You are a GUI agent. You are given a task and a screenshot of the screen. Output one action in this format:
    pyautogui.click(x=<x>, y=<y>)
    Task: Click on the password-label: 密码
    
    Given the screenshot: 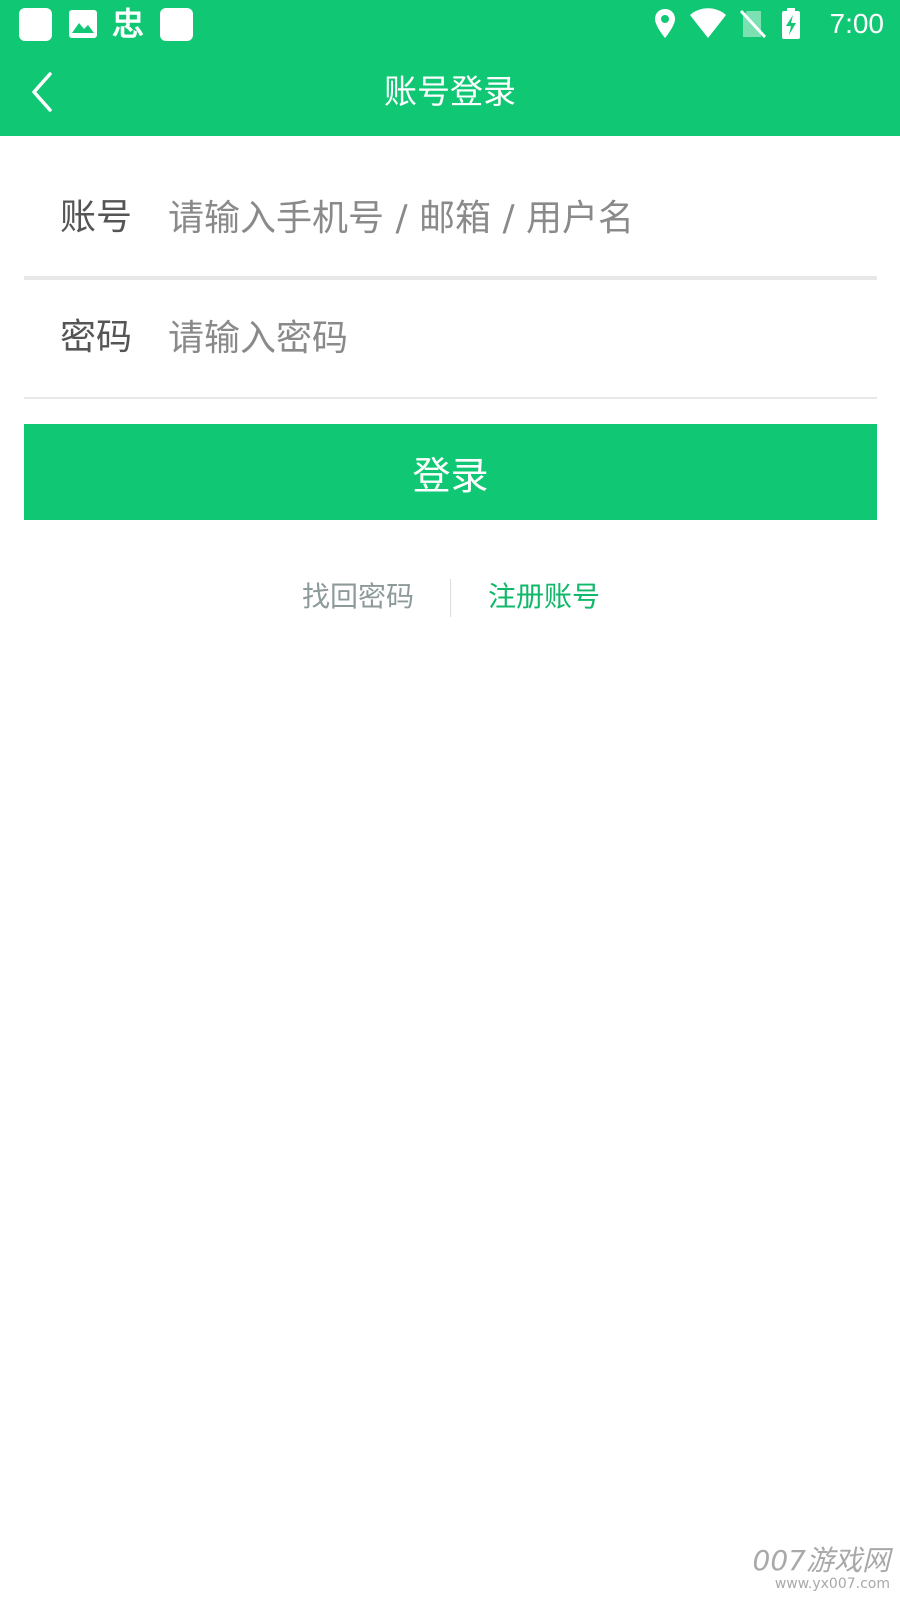 What is the action you would take?
    pyautogui.click(x=96, y=337)
    